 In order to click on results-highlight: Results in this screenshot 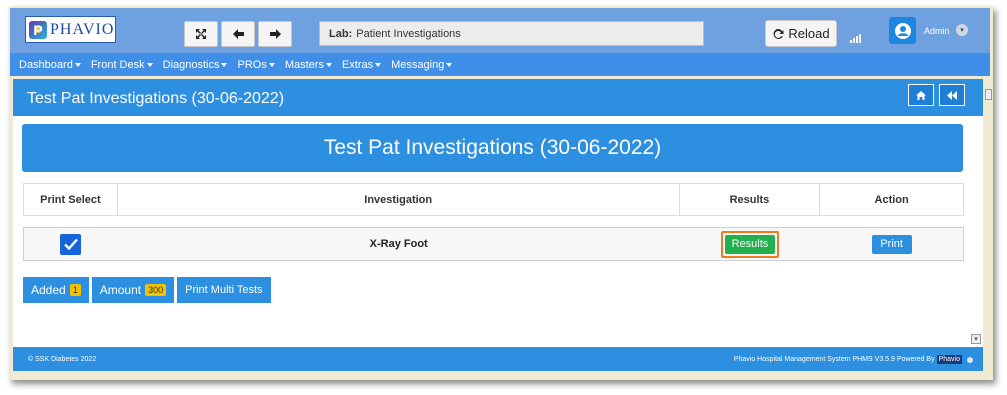, I will do `click(749, 244)`.